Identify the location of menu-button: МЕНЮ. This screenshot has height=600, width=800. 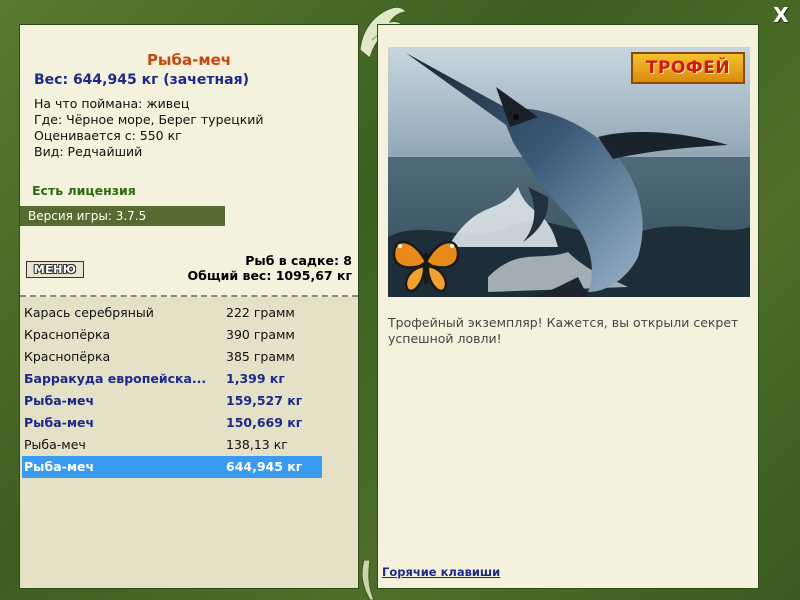
(55, 269).